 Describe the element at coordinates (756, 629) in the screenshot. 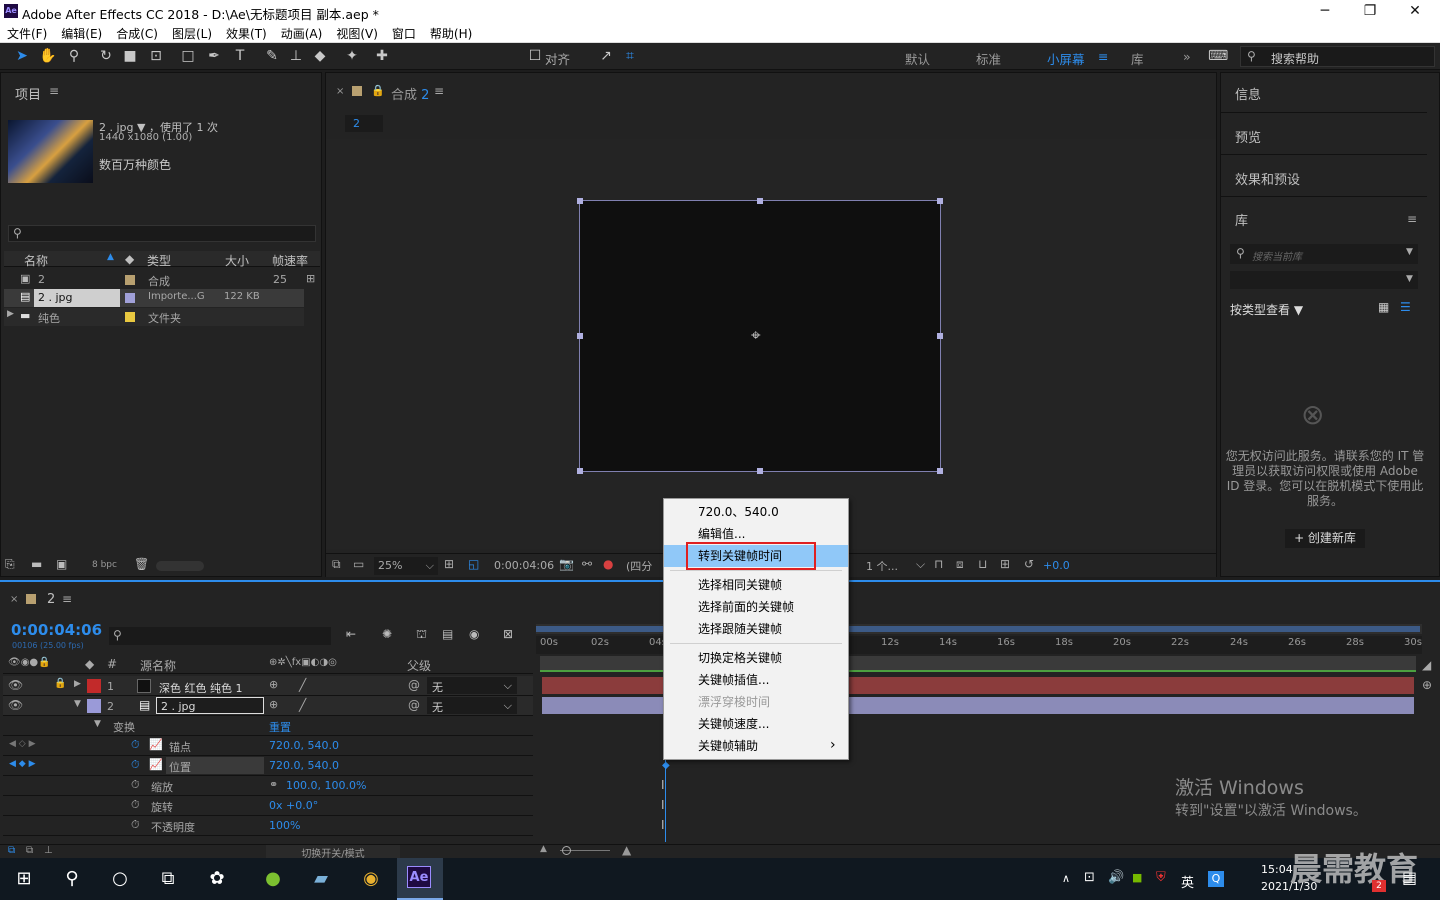

I see `menu-item-select-following-keyframes: 选择跟随关键帧` at that location.